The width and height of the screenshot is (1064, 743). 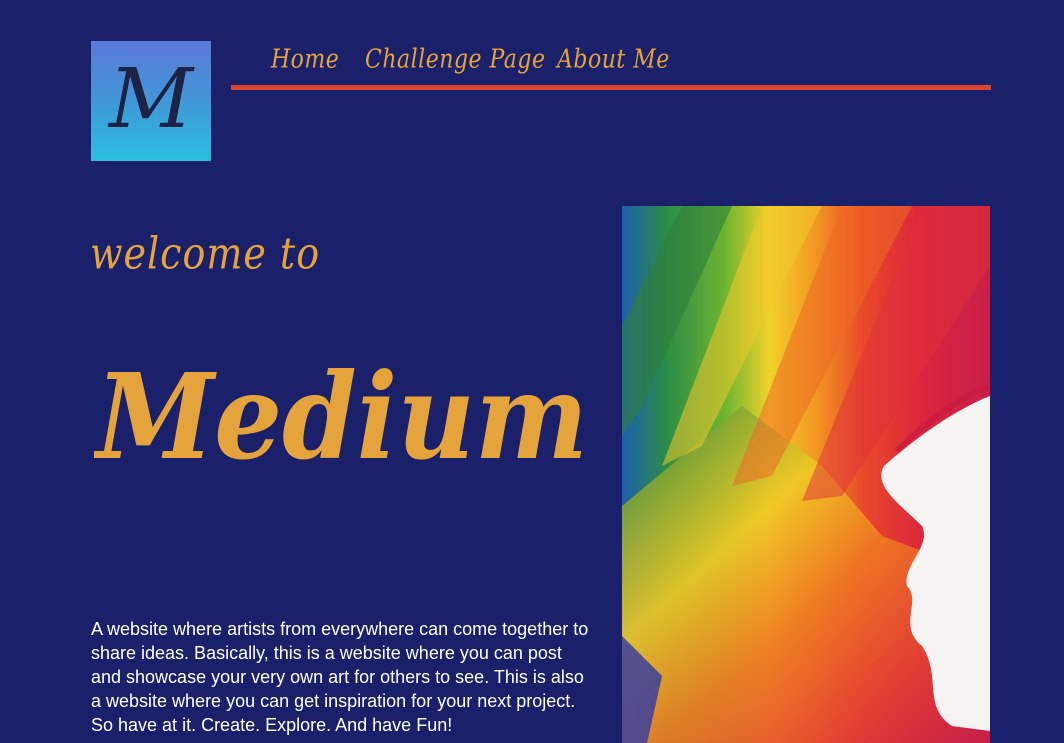 What do you see at coordinates (455, 60) in the screenshot?
I see `nav-link-challenge-page: Challenge Page` at bounding box center [455, 60].